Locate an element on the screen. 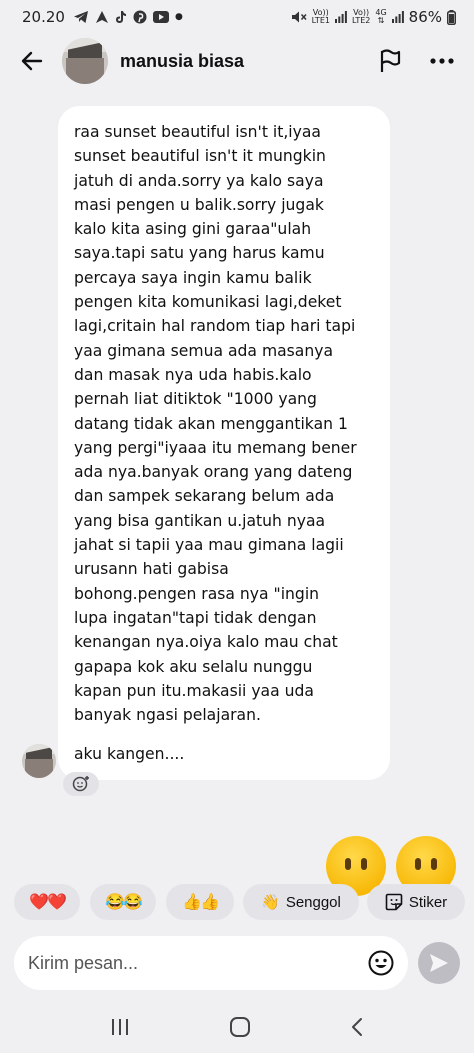 This screenshot has height=1053, width=474. emoji-smile-icon is located at coordinates (381, 963).